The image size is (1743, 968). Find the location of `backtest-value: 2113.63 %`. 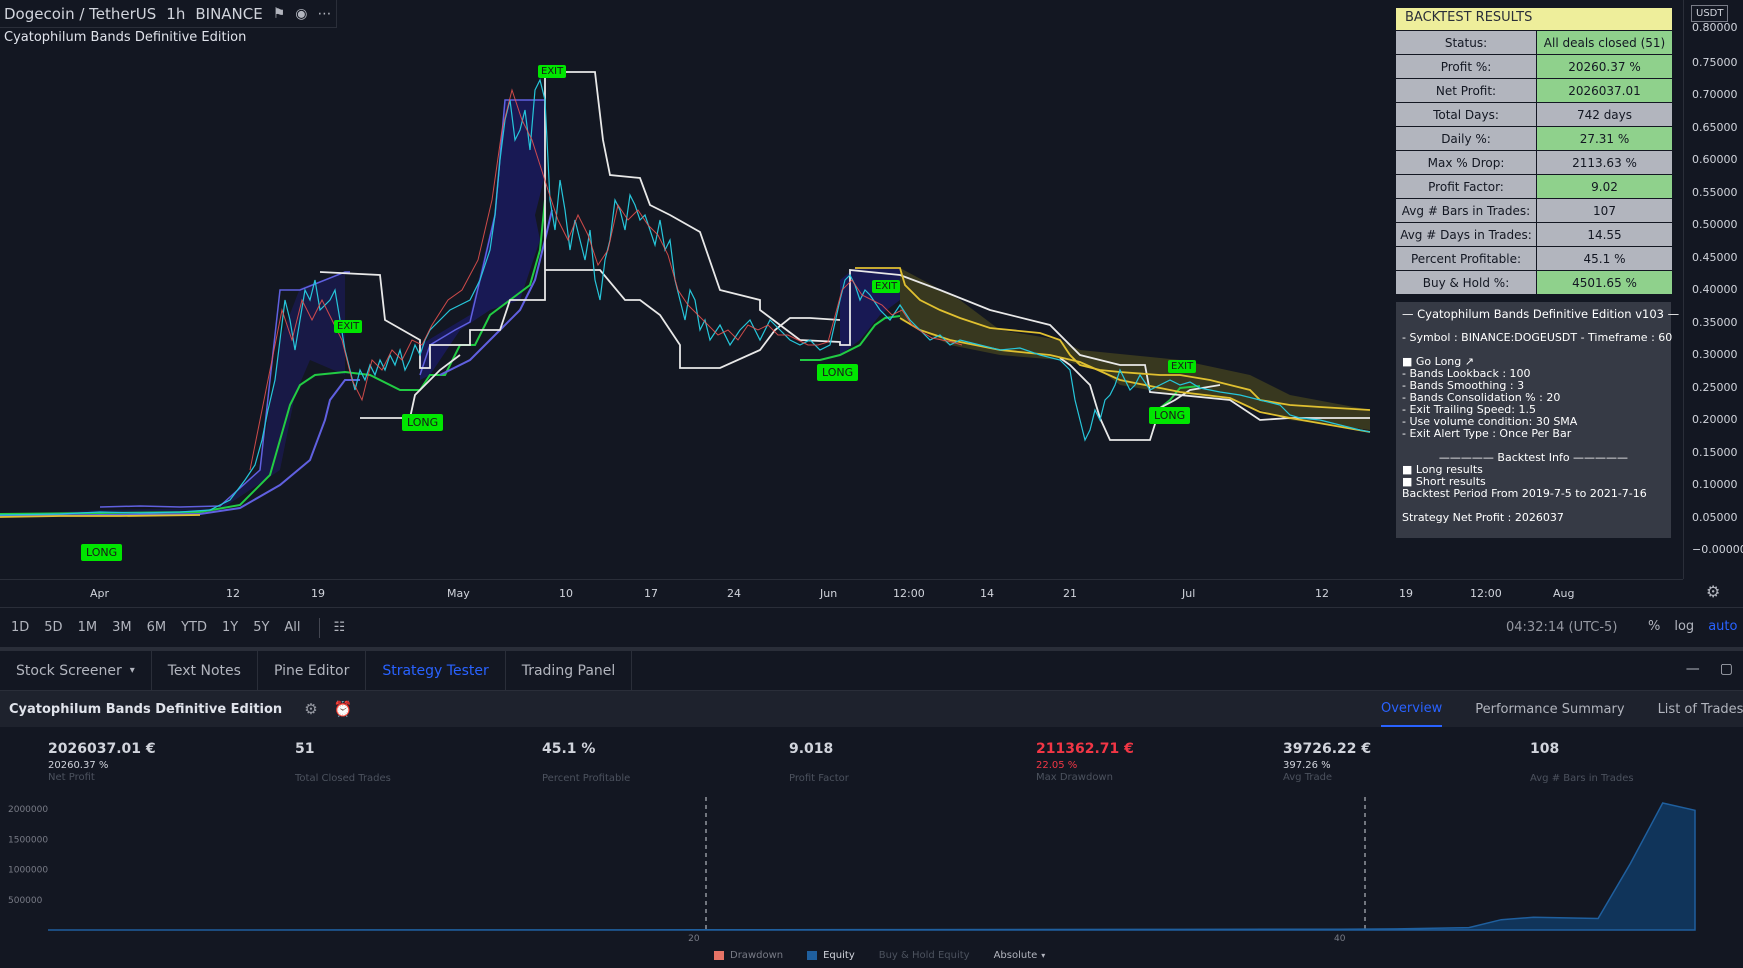

backtest-value: 2113.63 % is located at coordinates (1604, 162).